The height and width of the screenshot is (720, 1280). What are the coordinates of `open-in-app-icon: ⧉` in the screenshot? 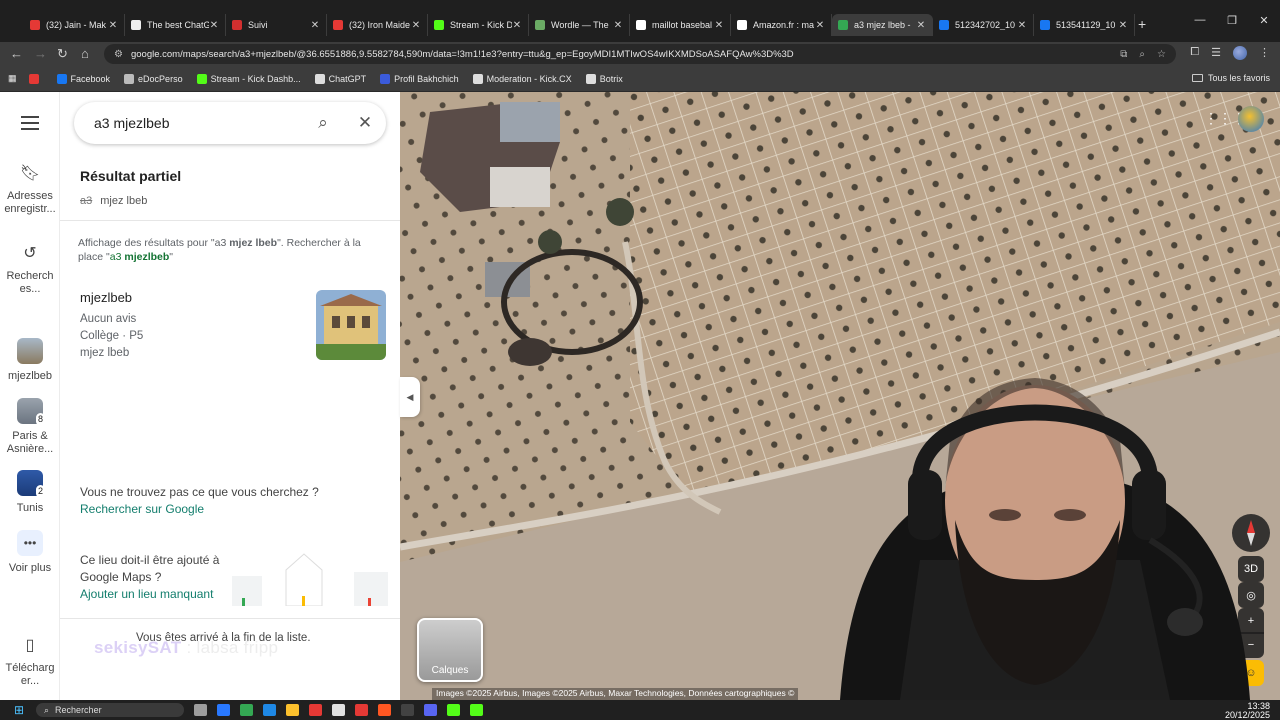 It's located at (1123, 54).